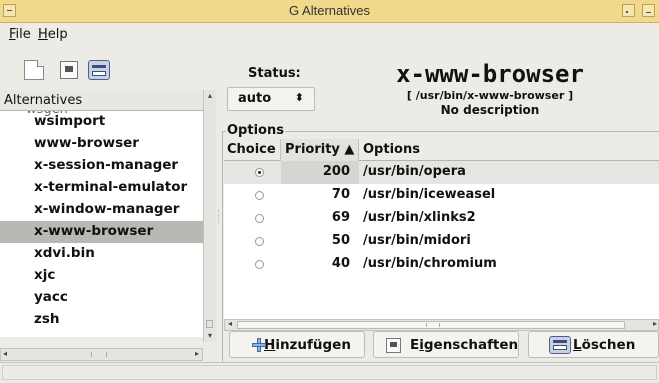 The image size is (659, 383). What do you see at coordinates (210, 336) in the screenshot?
I see `scroll-down-icon: ▾` at bounding box center [210, 336].